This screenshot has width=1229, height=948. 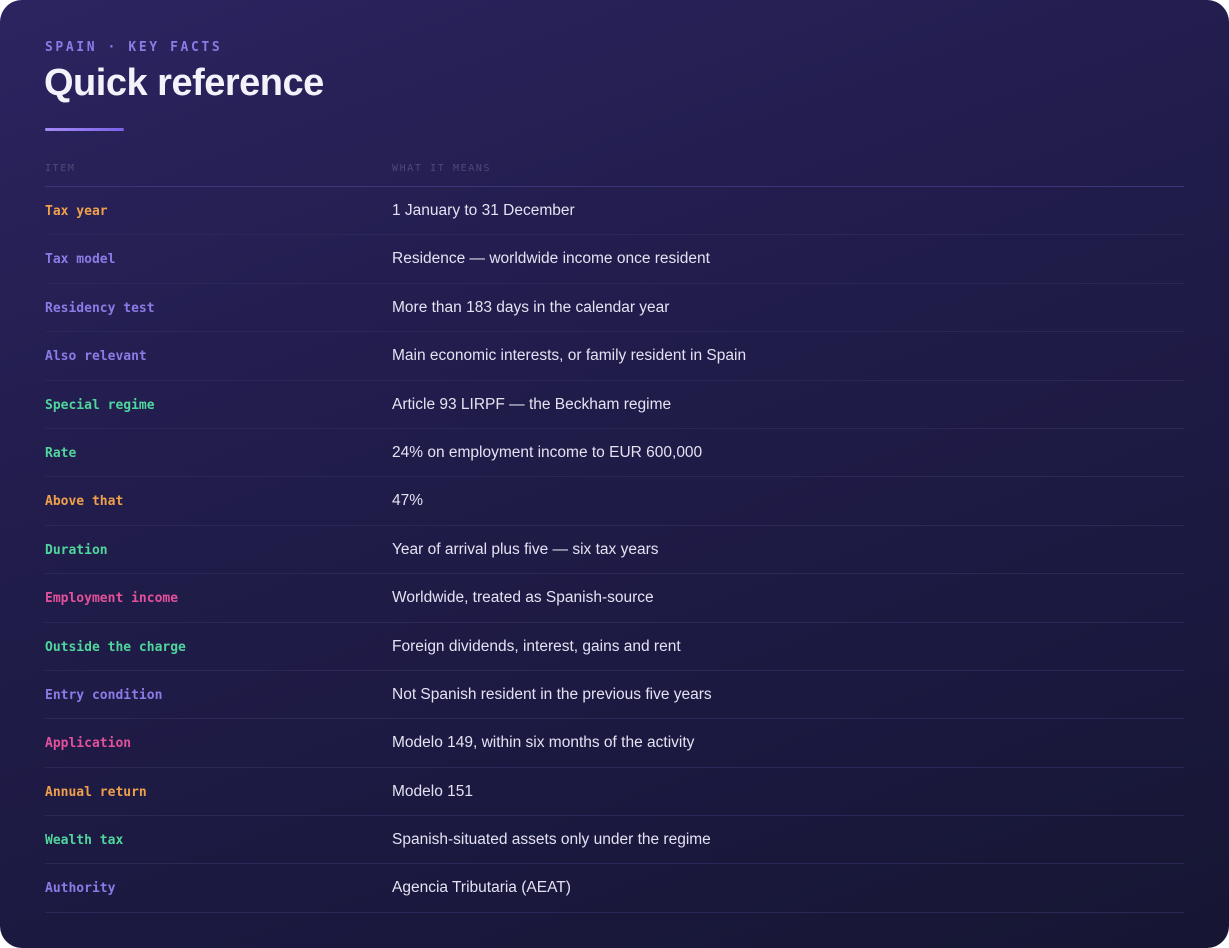 I want to click on table-row: Tax year 1 January to 31 December, so click(x=614, y=211).